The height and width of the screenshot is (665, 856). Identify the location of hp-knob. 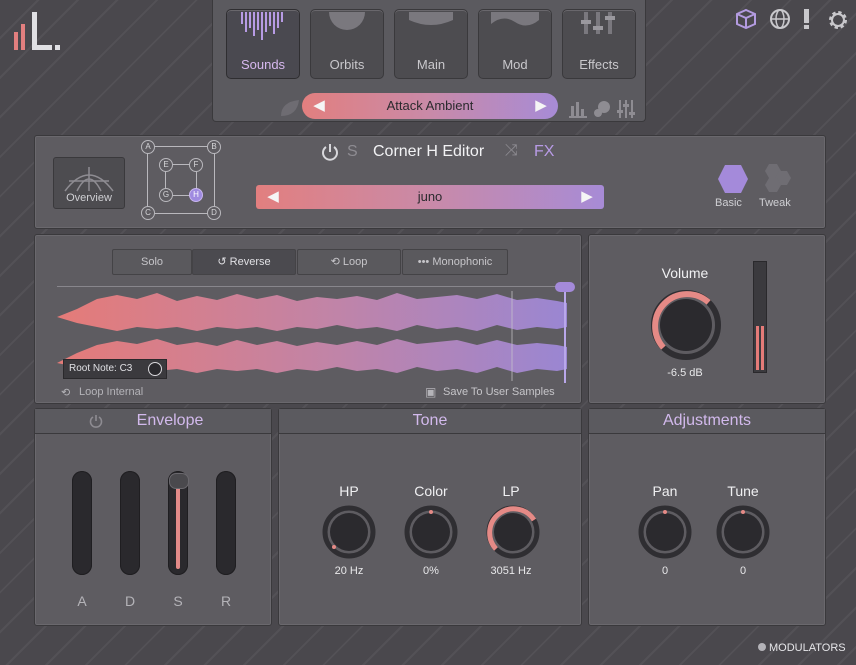
(349, 532).